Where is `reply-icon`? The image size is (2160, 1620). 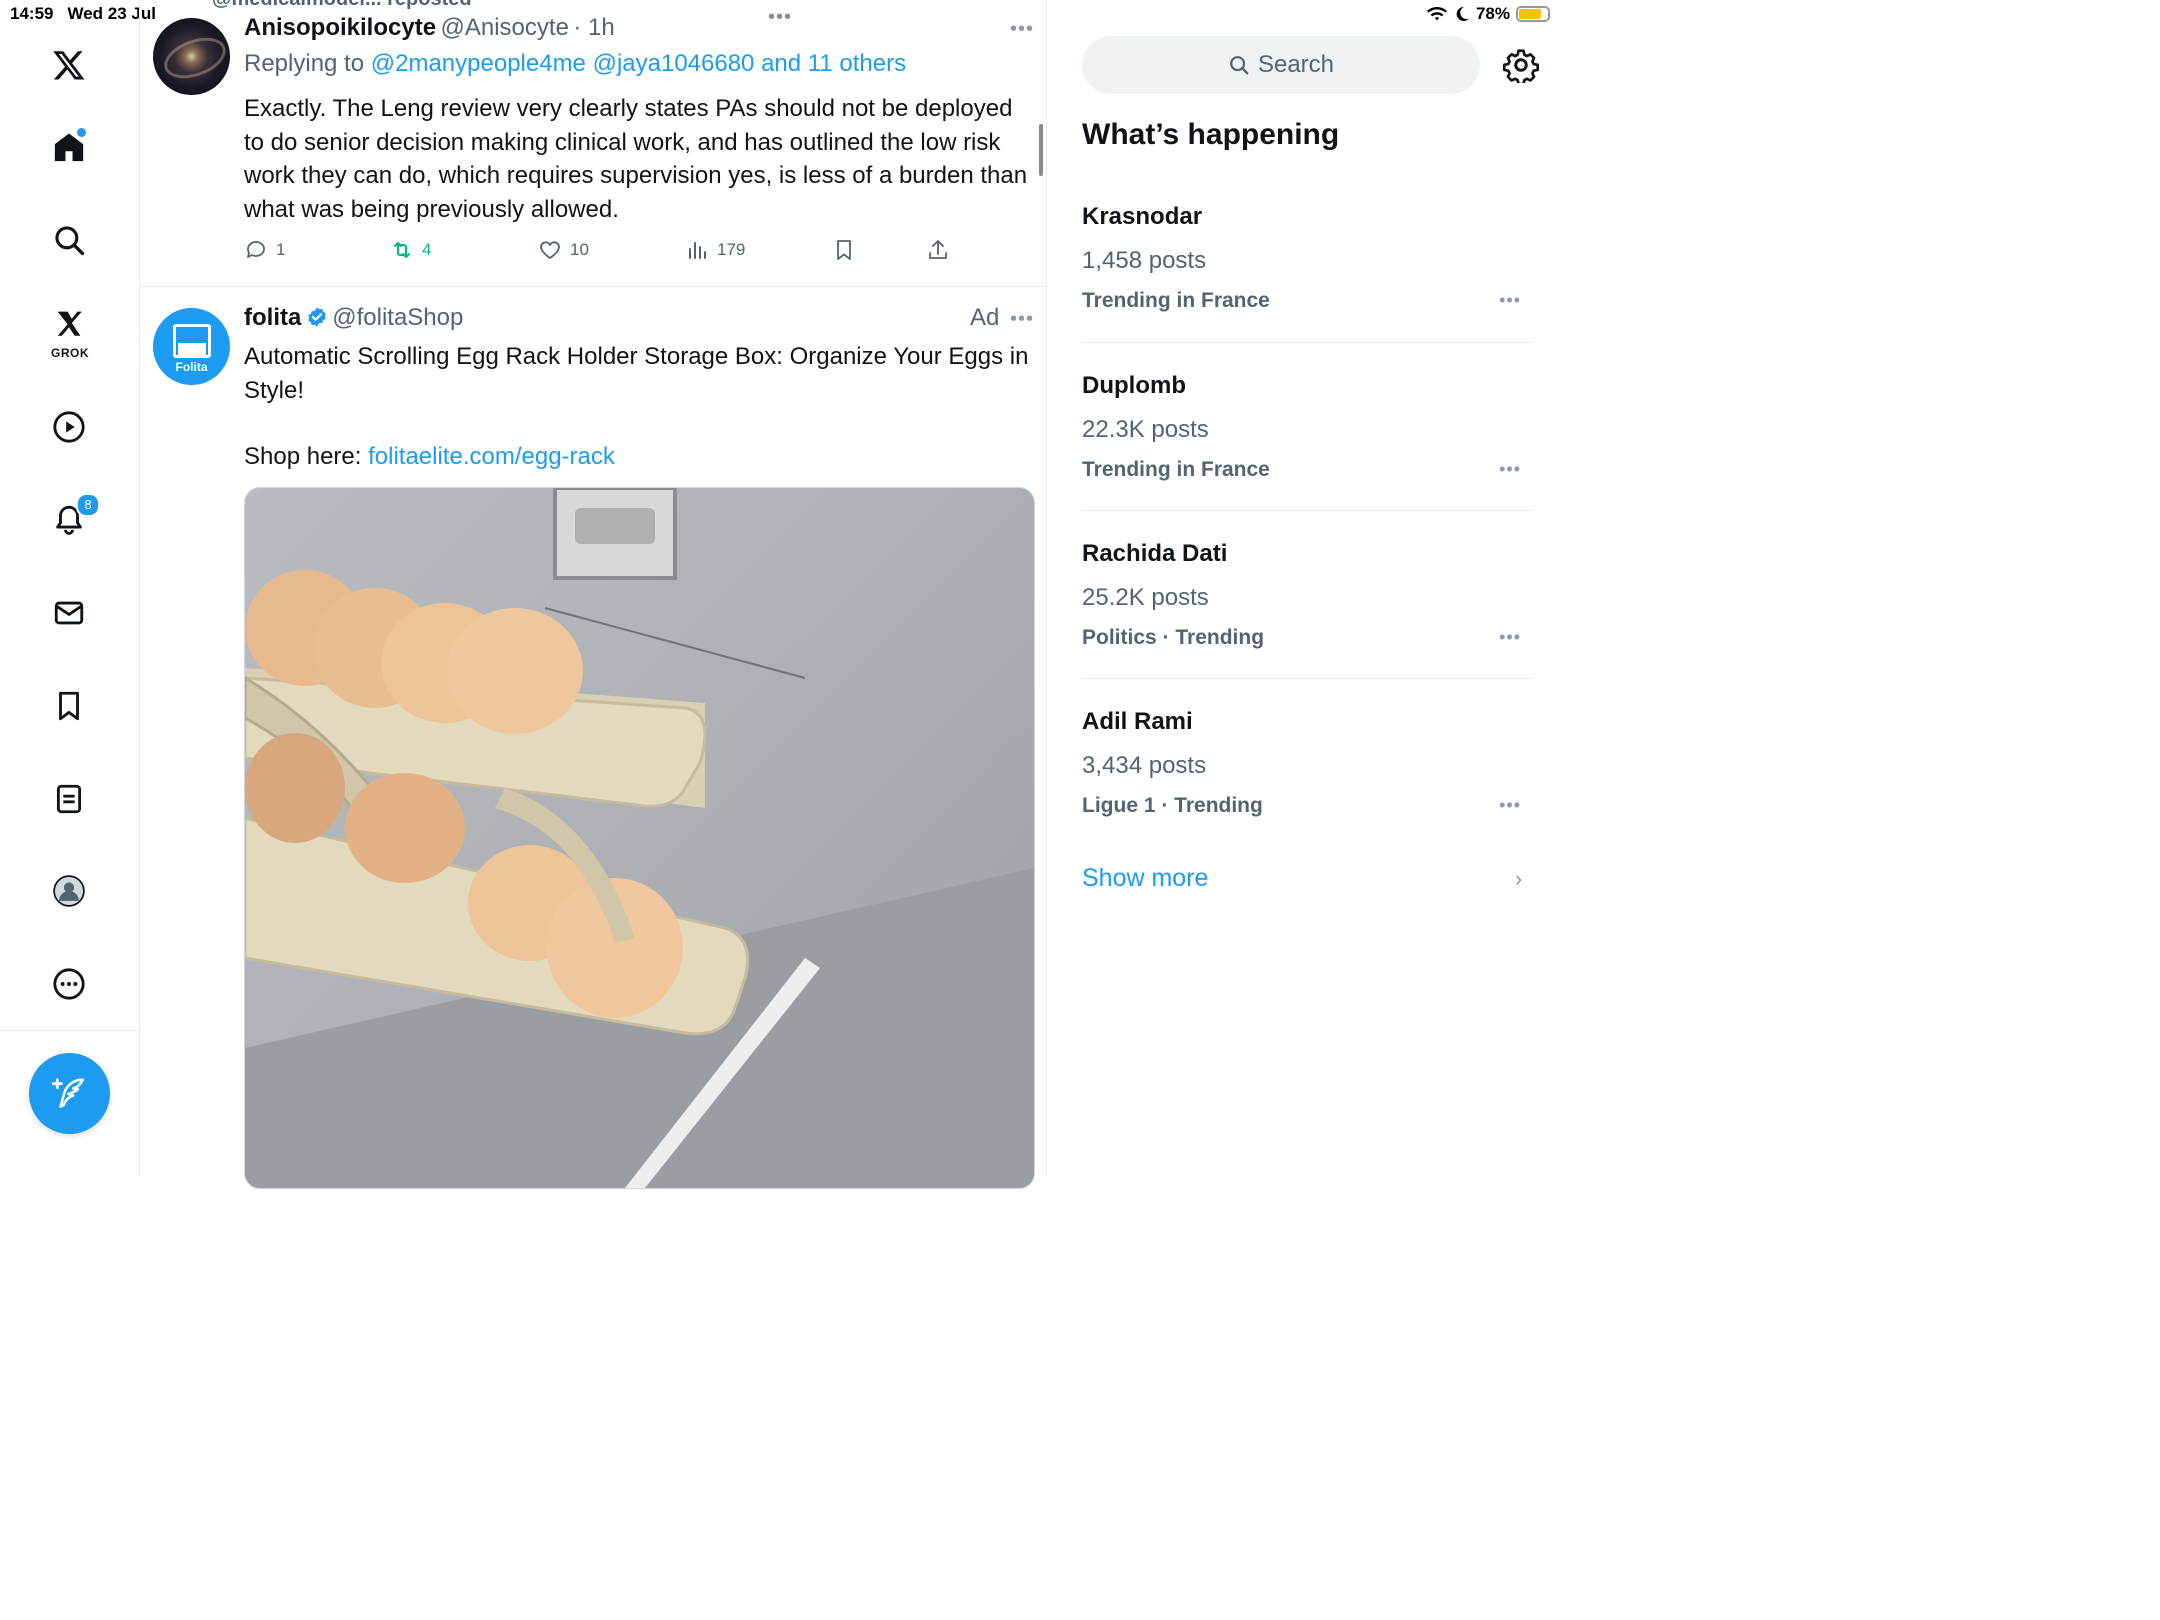 reply-icon is located at coordinates (256, 249).